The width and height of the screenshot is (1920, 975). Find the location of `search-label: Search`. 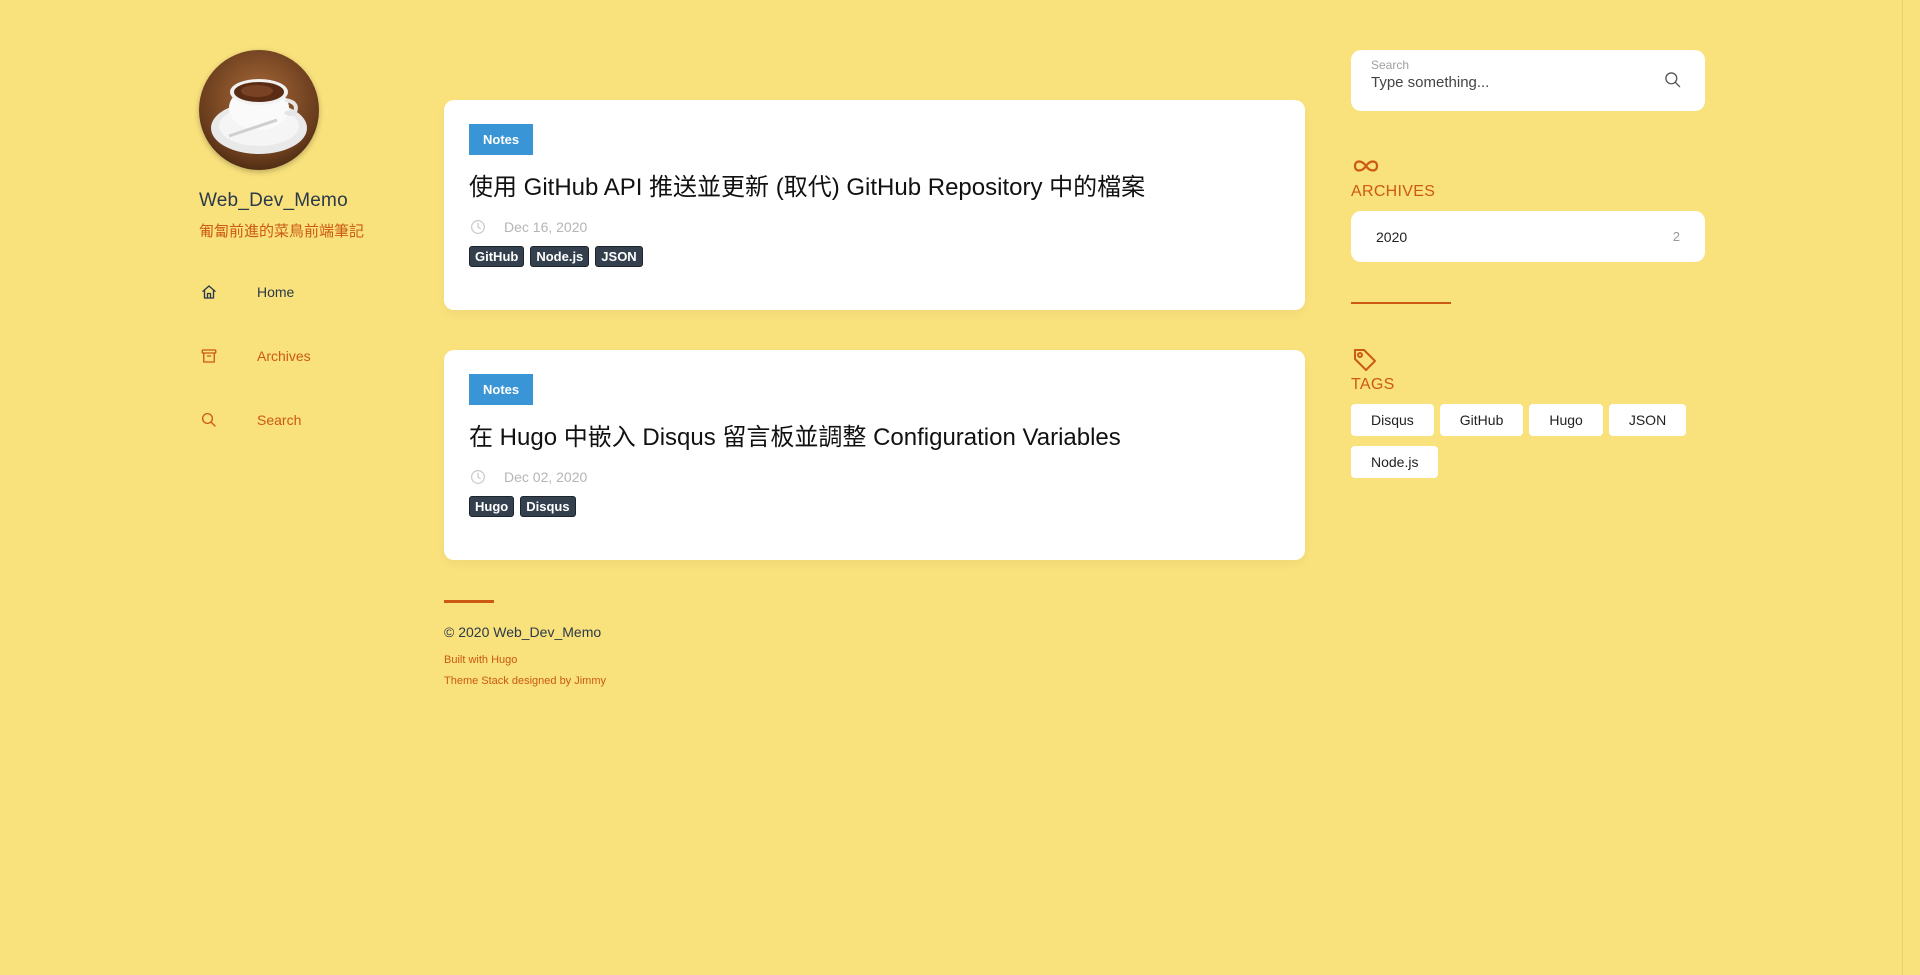

search-label: Search is located at coordinates (1390, 65).